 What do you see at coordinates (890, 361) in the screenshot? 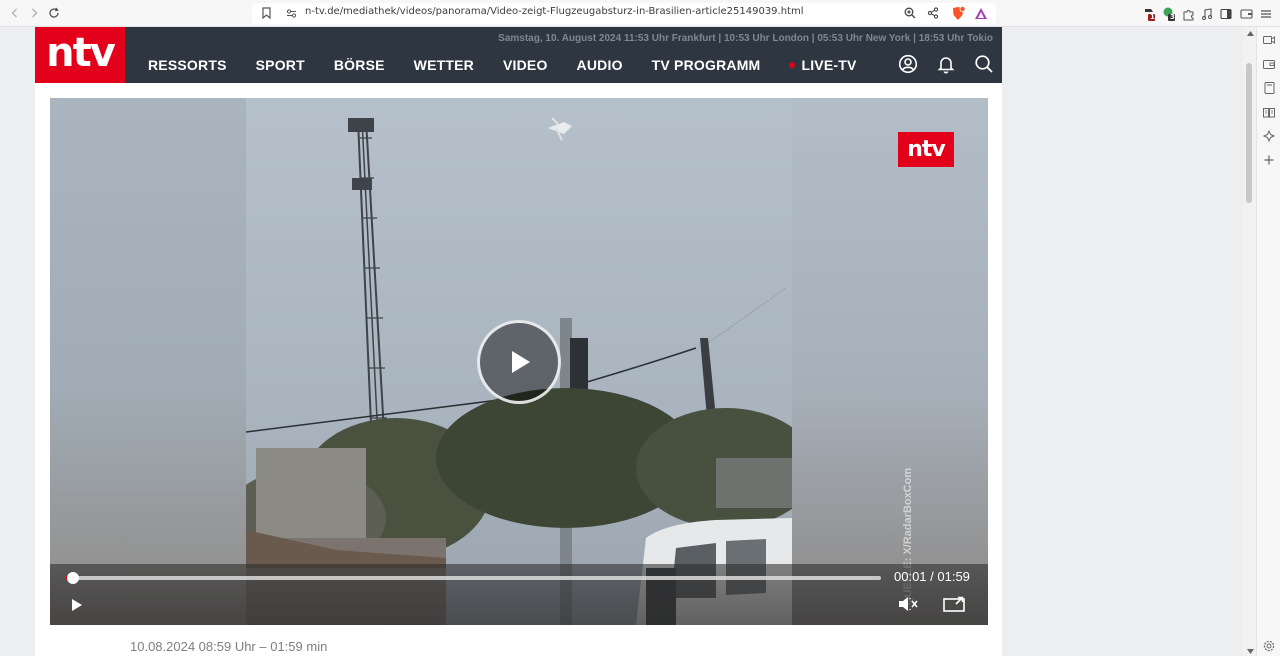
I see `video-blur-right` at bounding box center [890, 361].